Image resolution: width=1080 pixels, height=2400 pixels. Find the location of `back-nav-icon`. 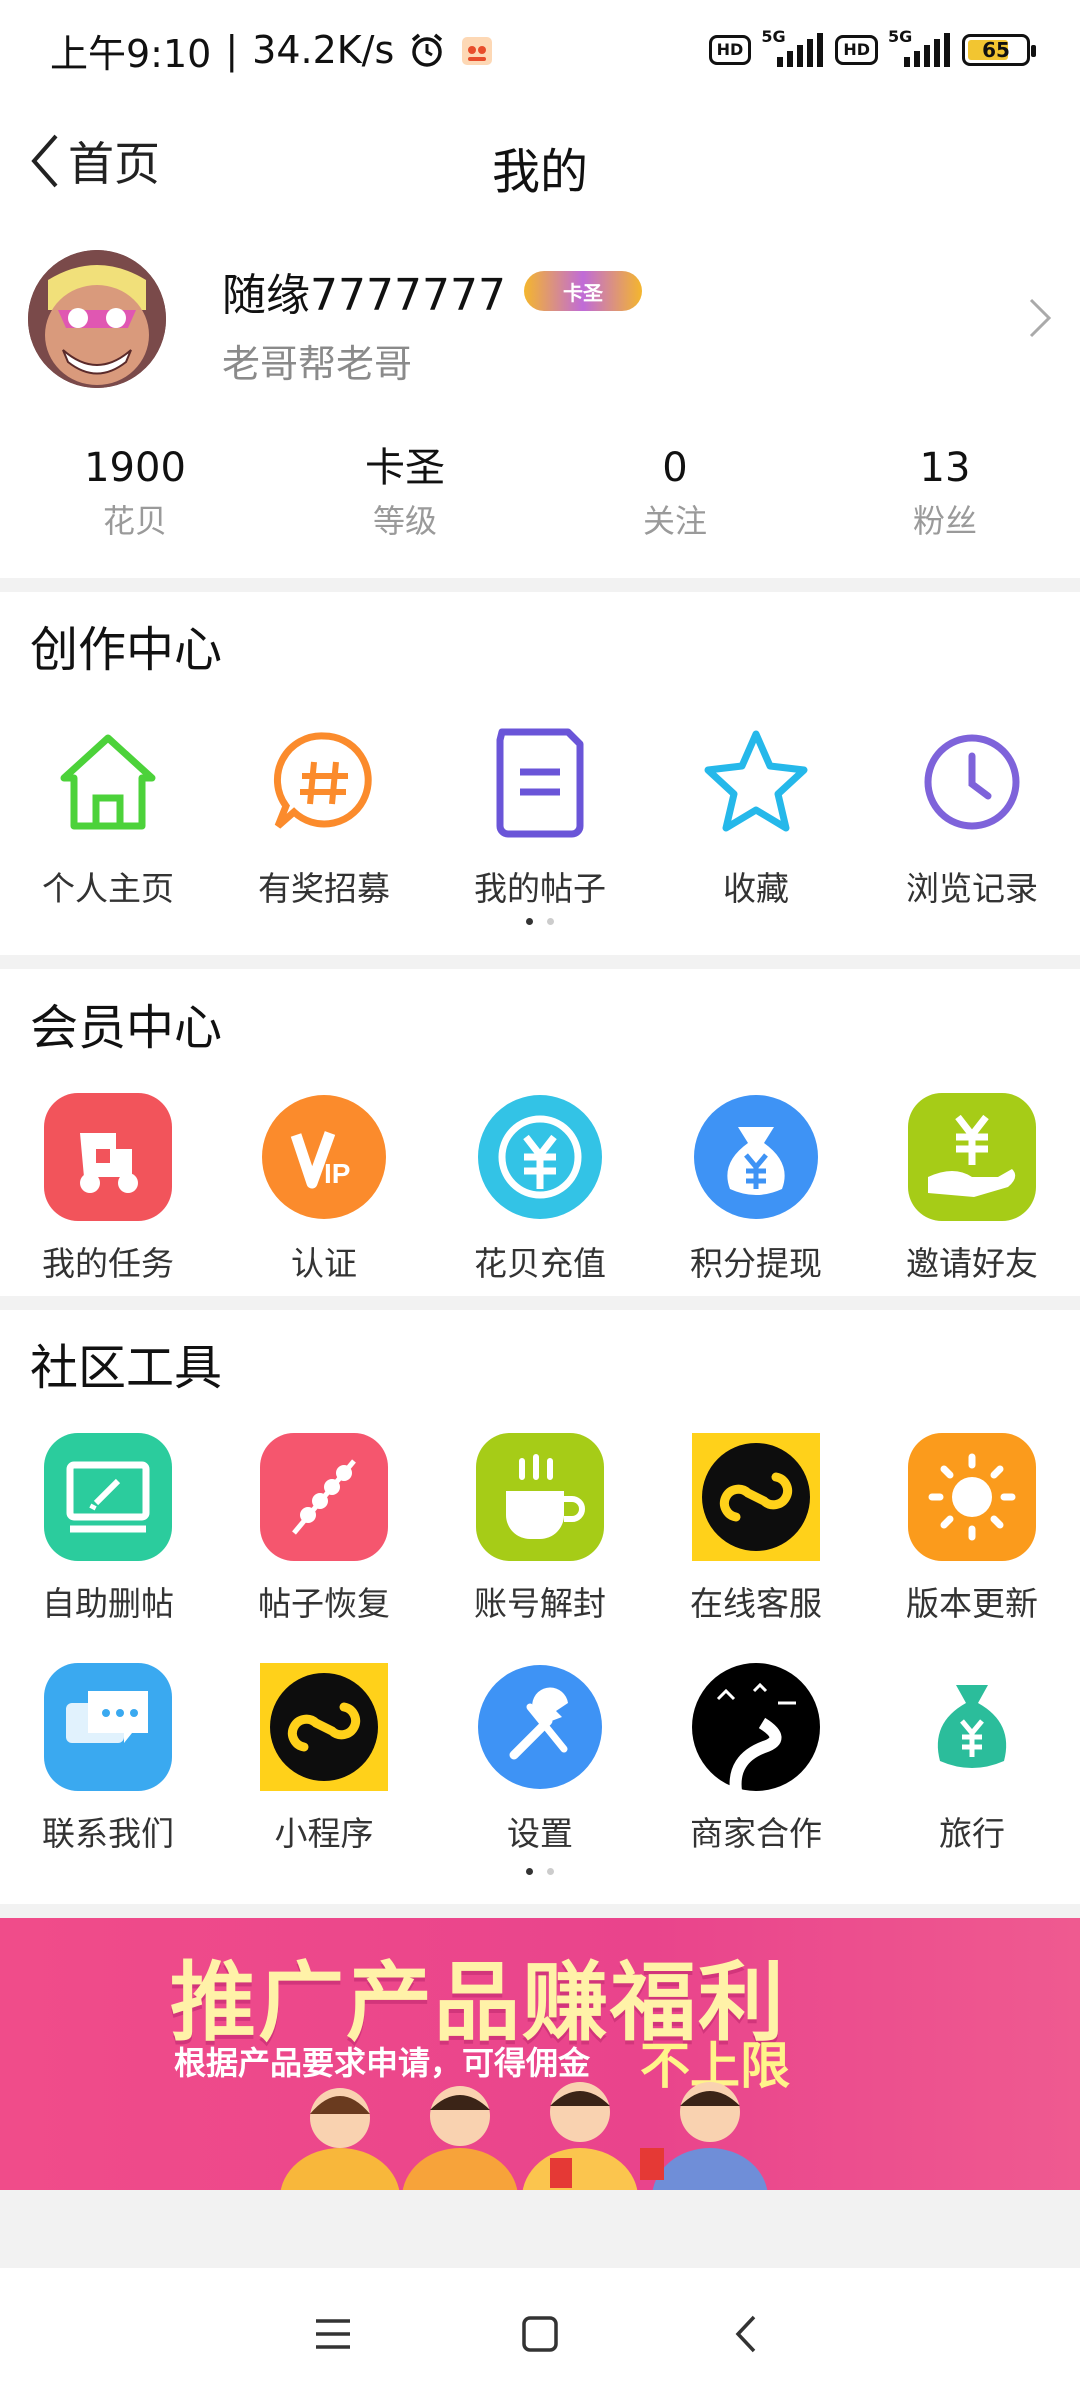

back-nav-icon is located at coordinates (747, 2334).